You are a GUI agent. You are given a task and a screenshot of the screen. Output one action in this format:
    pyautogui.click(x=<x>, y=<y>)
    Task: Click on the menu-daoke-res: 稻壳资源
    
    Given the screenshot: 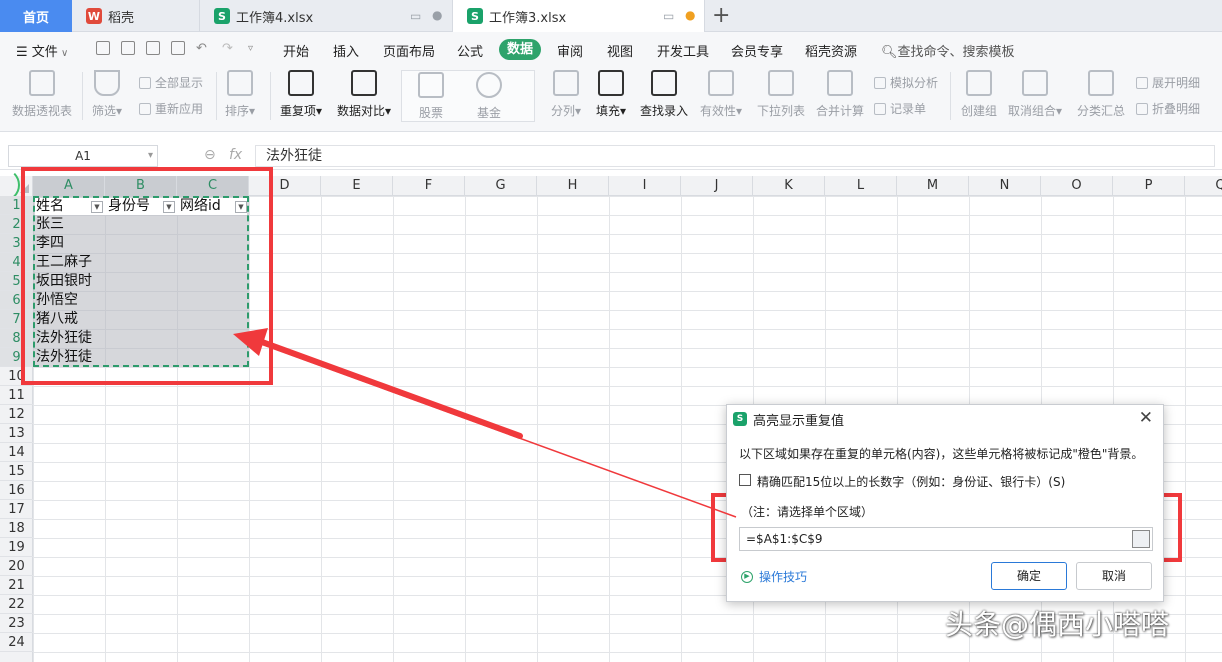 What is the action you would take?
    pyautogui.click(x=831, y=50)
    